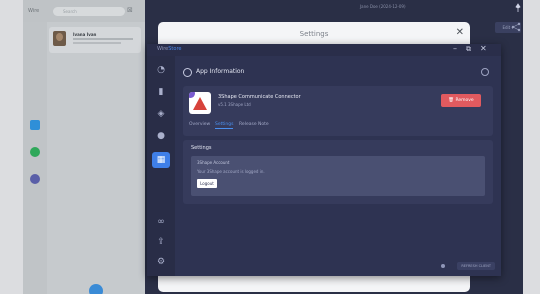 The height and width of the screenshot is (294, 540). What do you see at coordinates (161, 136) in the screenshot?
I see `location-pin-icon: ●` at bounding box center [161, 136].